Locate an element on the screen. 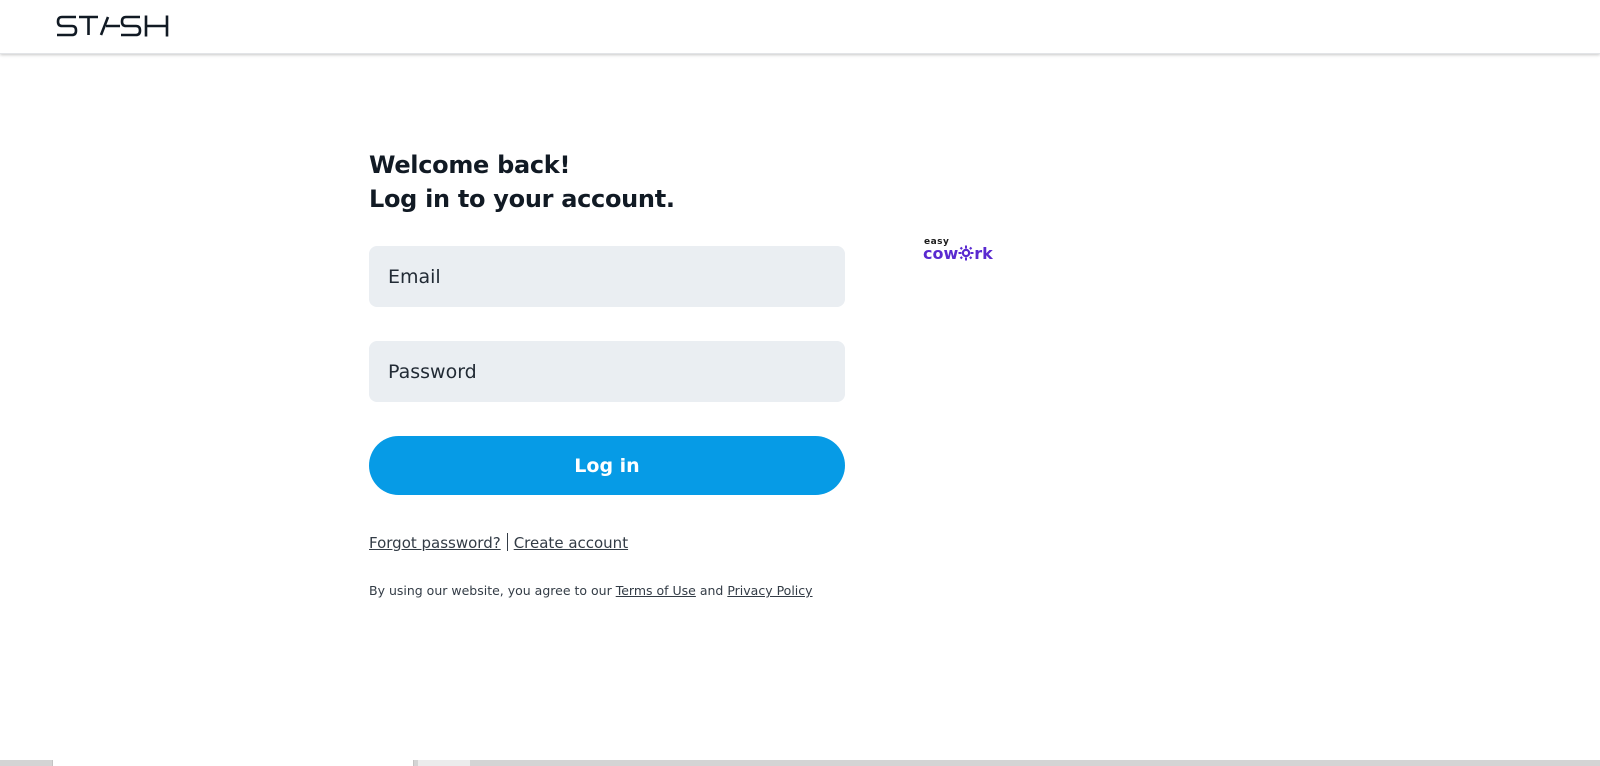  terms-of-use-link: Terms of Use is located at coordinates (656, 590).